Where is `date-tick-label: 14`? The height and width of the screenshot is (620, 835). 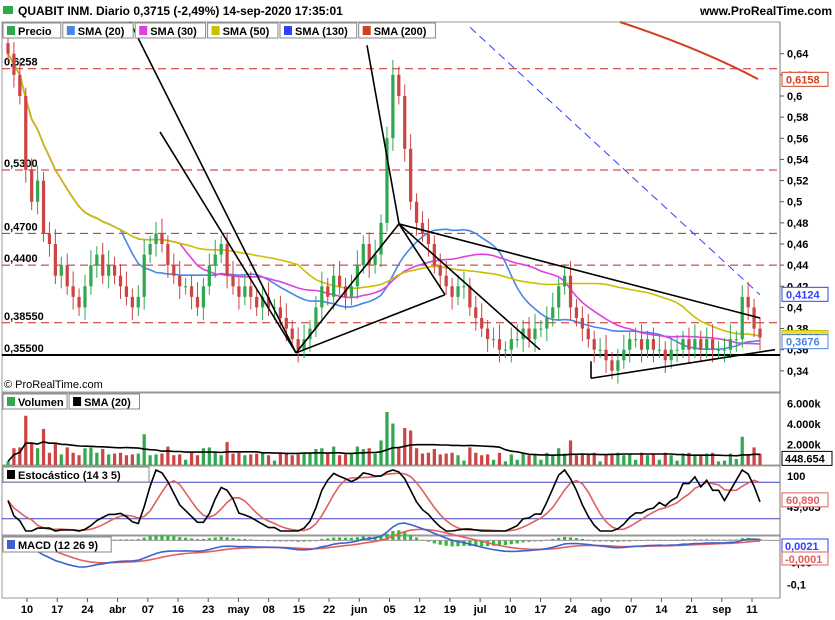 date-tick-label: 14 is located at coordinates (661, 610).